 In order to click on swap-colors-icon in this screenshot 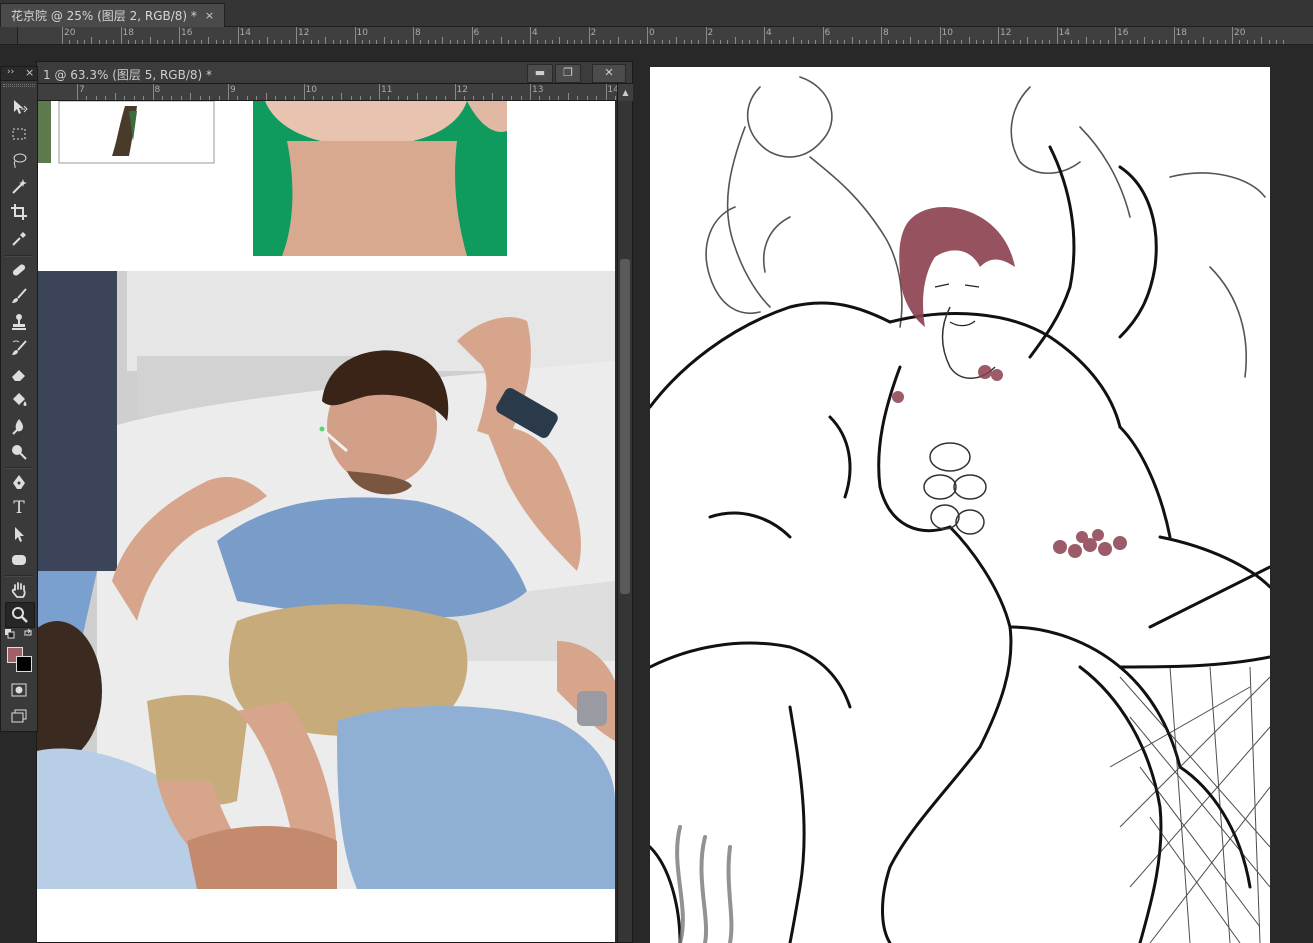, I will do `click(28, 633)`.